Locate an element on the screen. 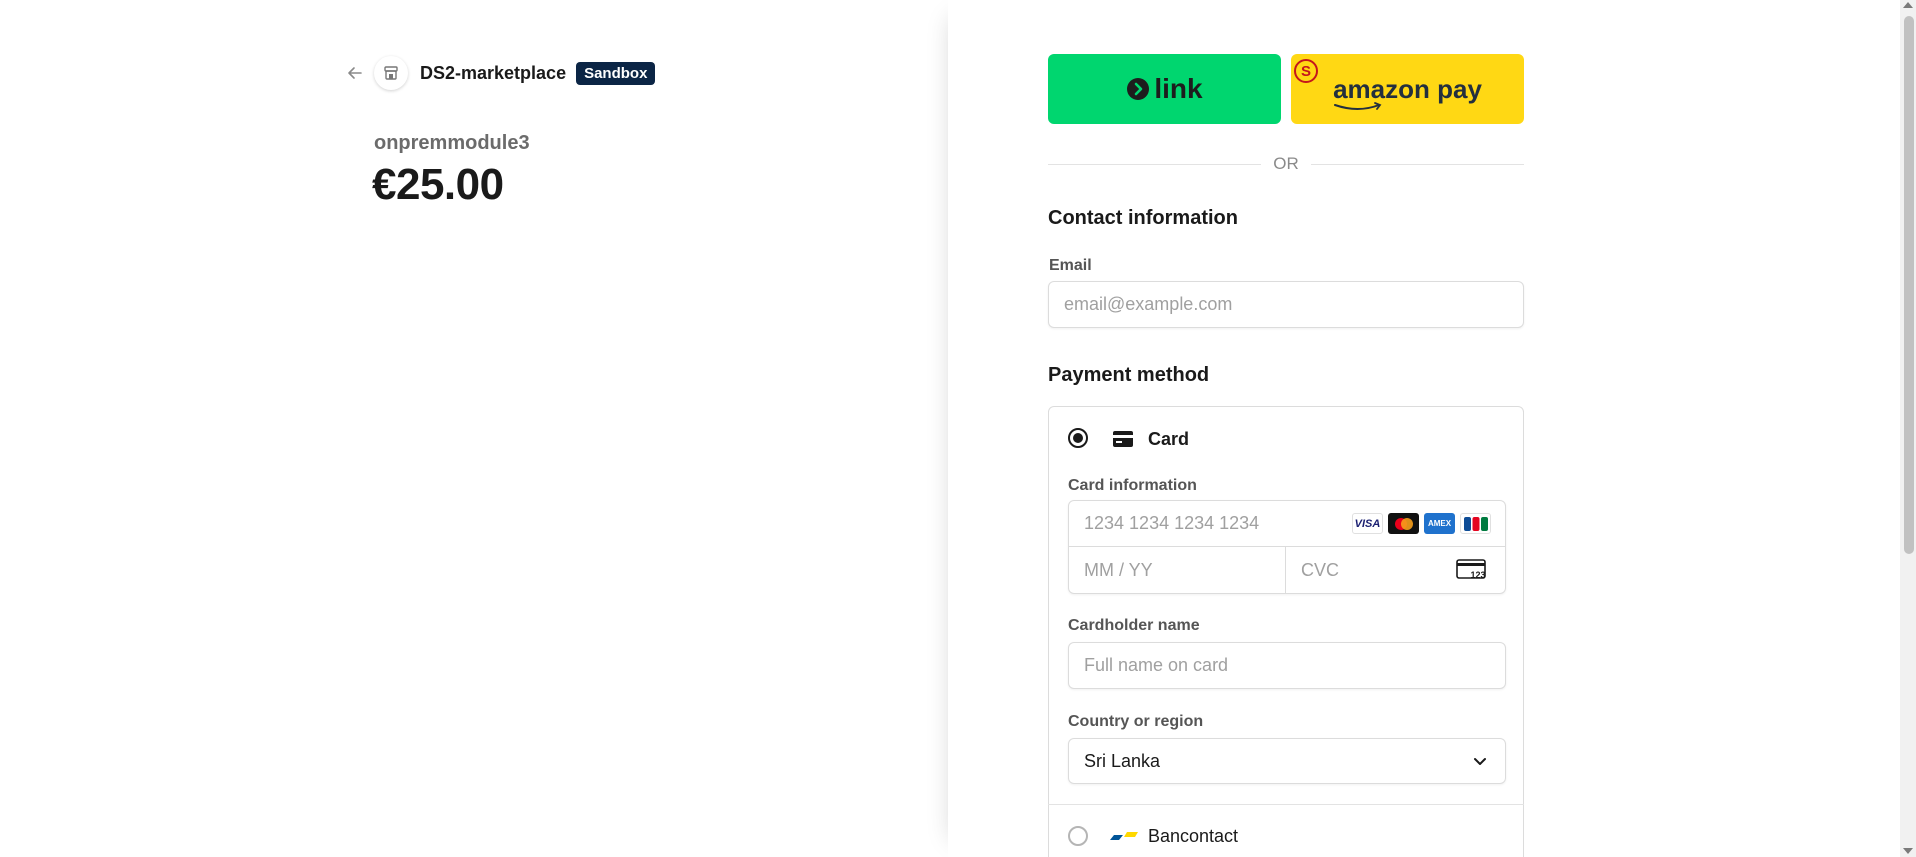 The width and height of the screenshot is (1916, 857). amex-icon: AMEX is located at coordinates (1439, 523).